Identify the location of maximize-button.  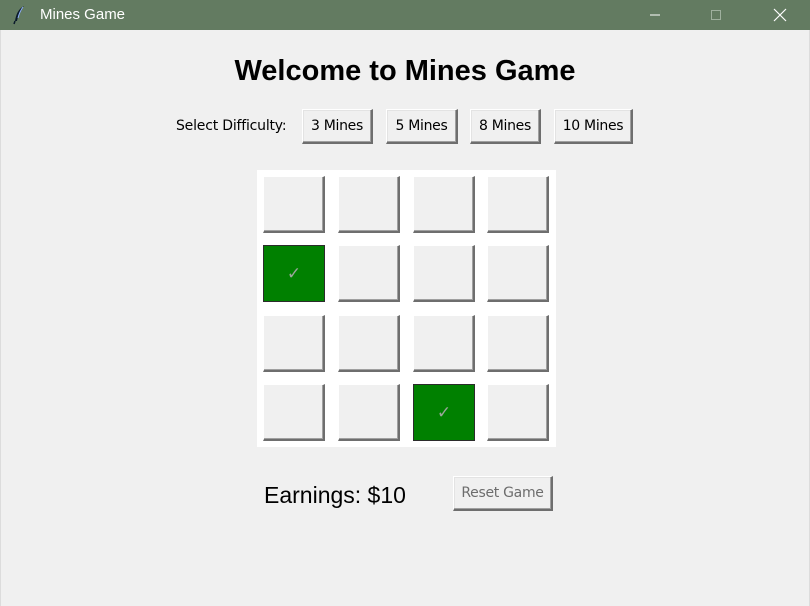
(716, 15).